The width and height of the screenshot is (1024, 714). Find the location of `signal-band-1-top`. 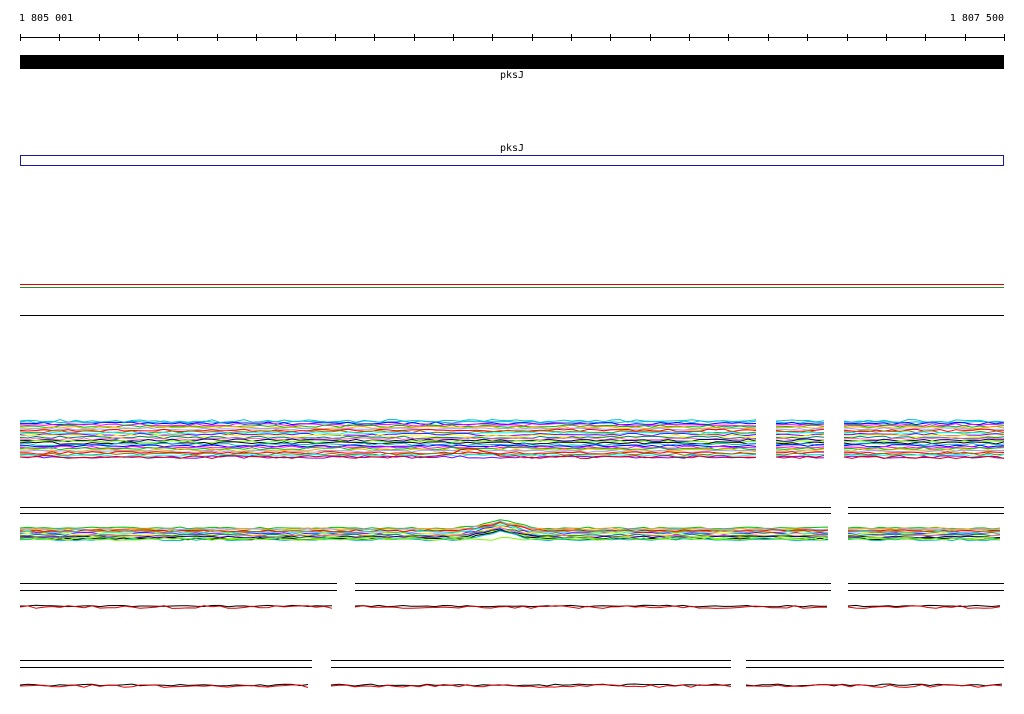

signal-band-1-top is located at coordinates (800, 421).